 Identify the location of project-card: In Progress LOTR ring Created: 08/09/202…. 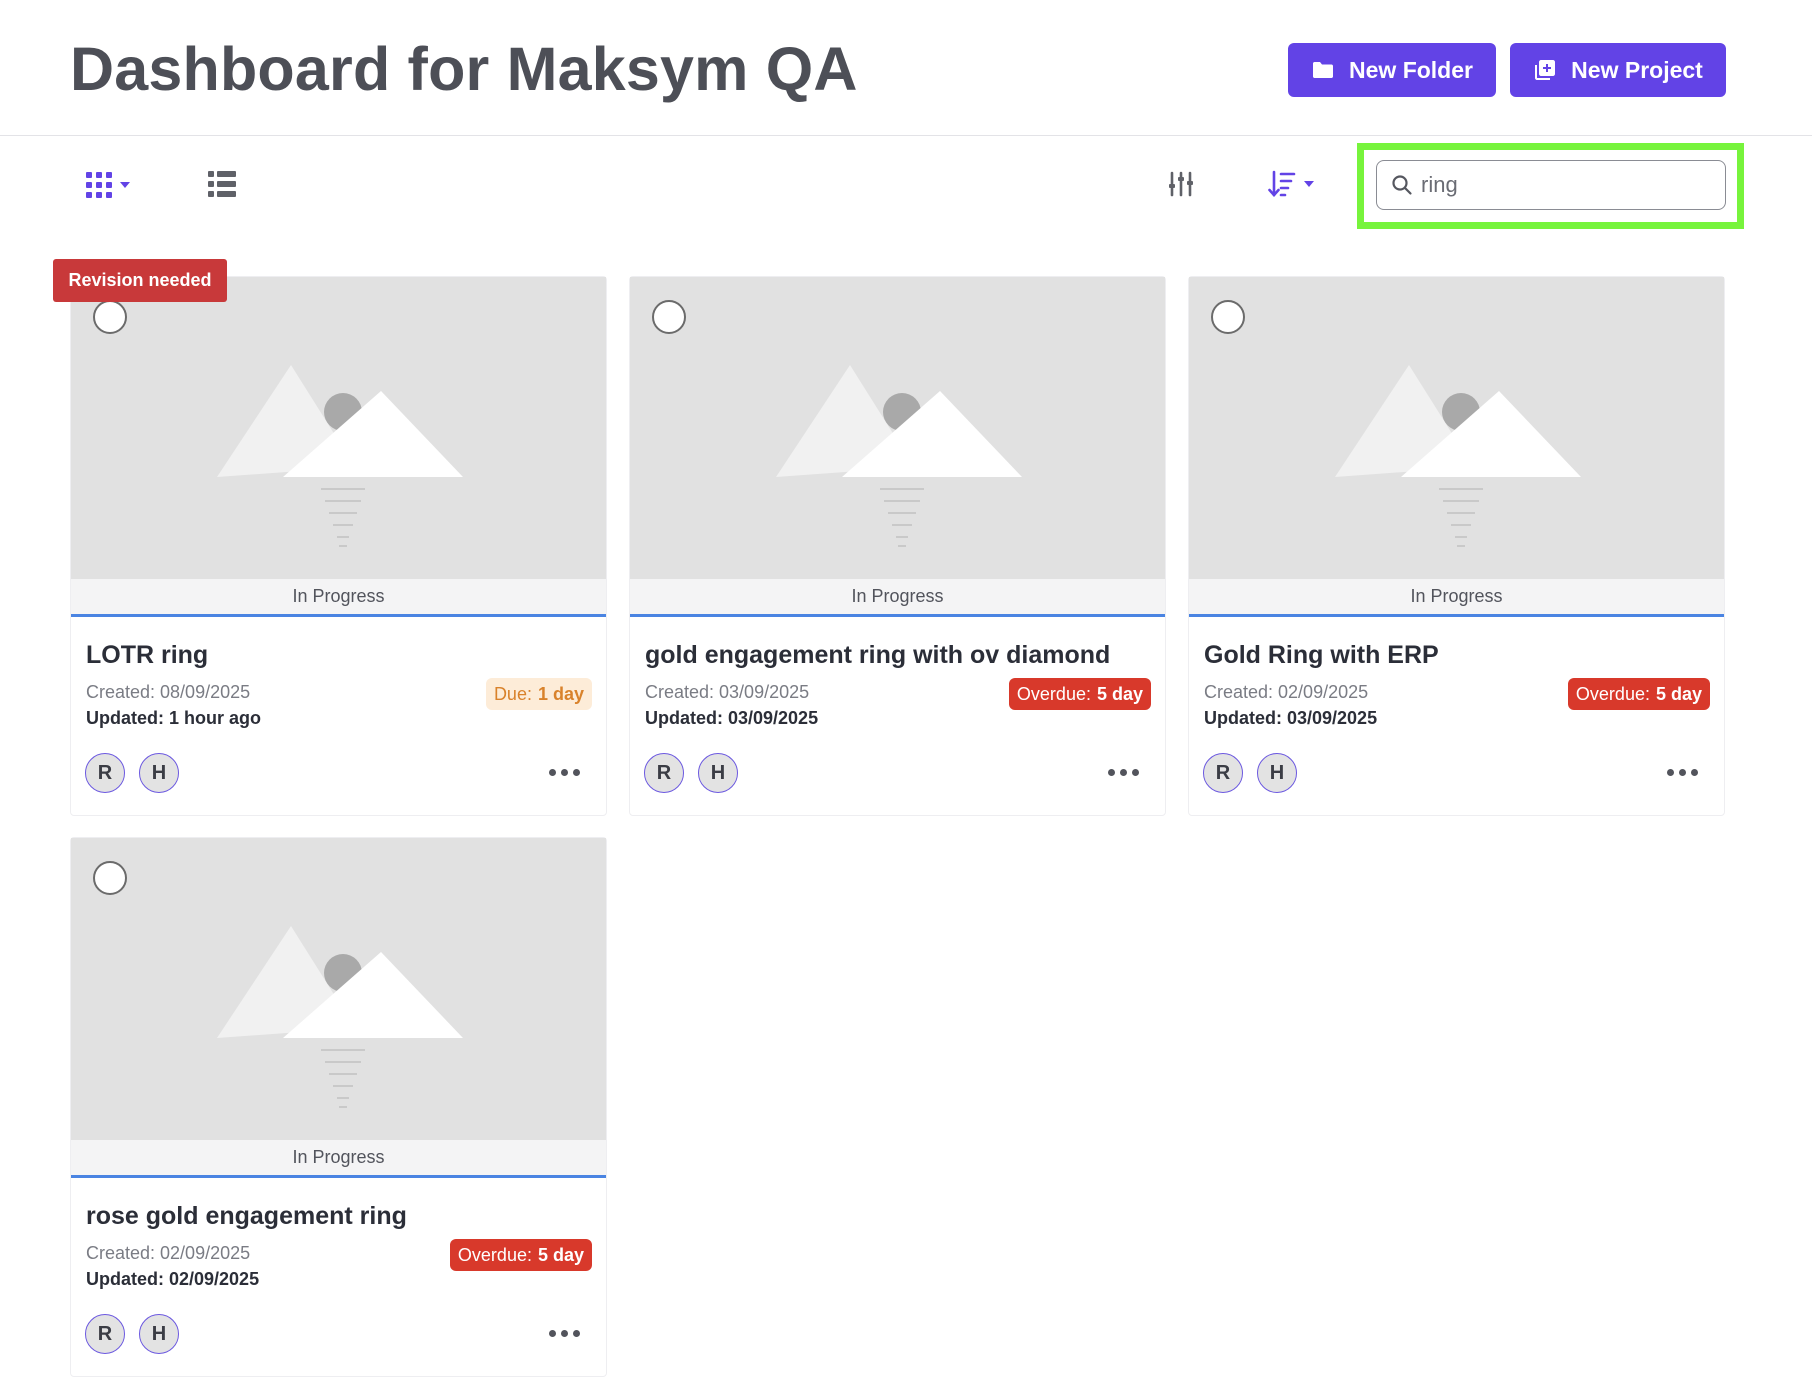
(338, 546).